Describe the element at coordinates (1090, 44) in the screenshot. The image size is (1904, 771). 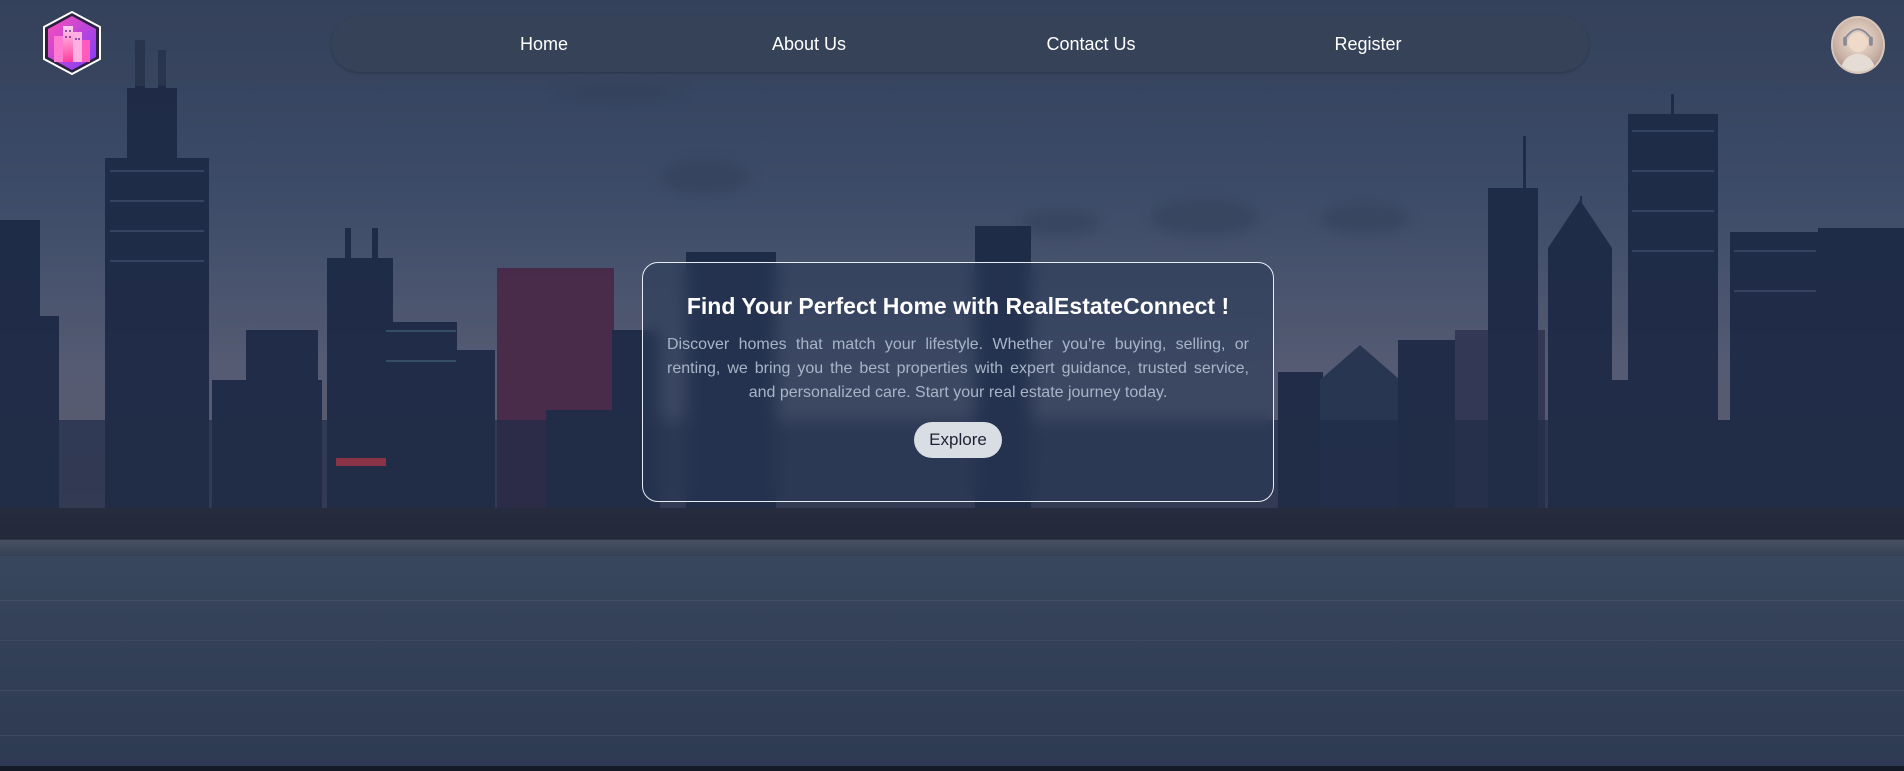
I see `nav-item-contact-us: Contact Us` at that location.